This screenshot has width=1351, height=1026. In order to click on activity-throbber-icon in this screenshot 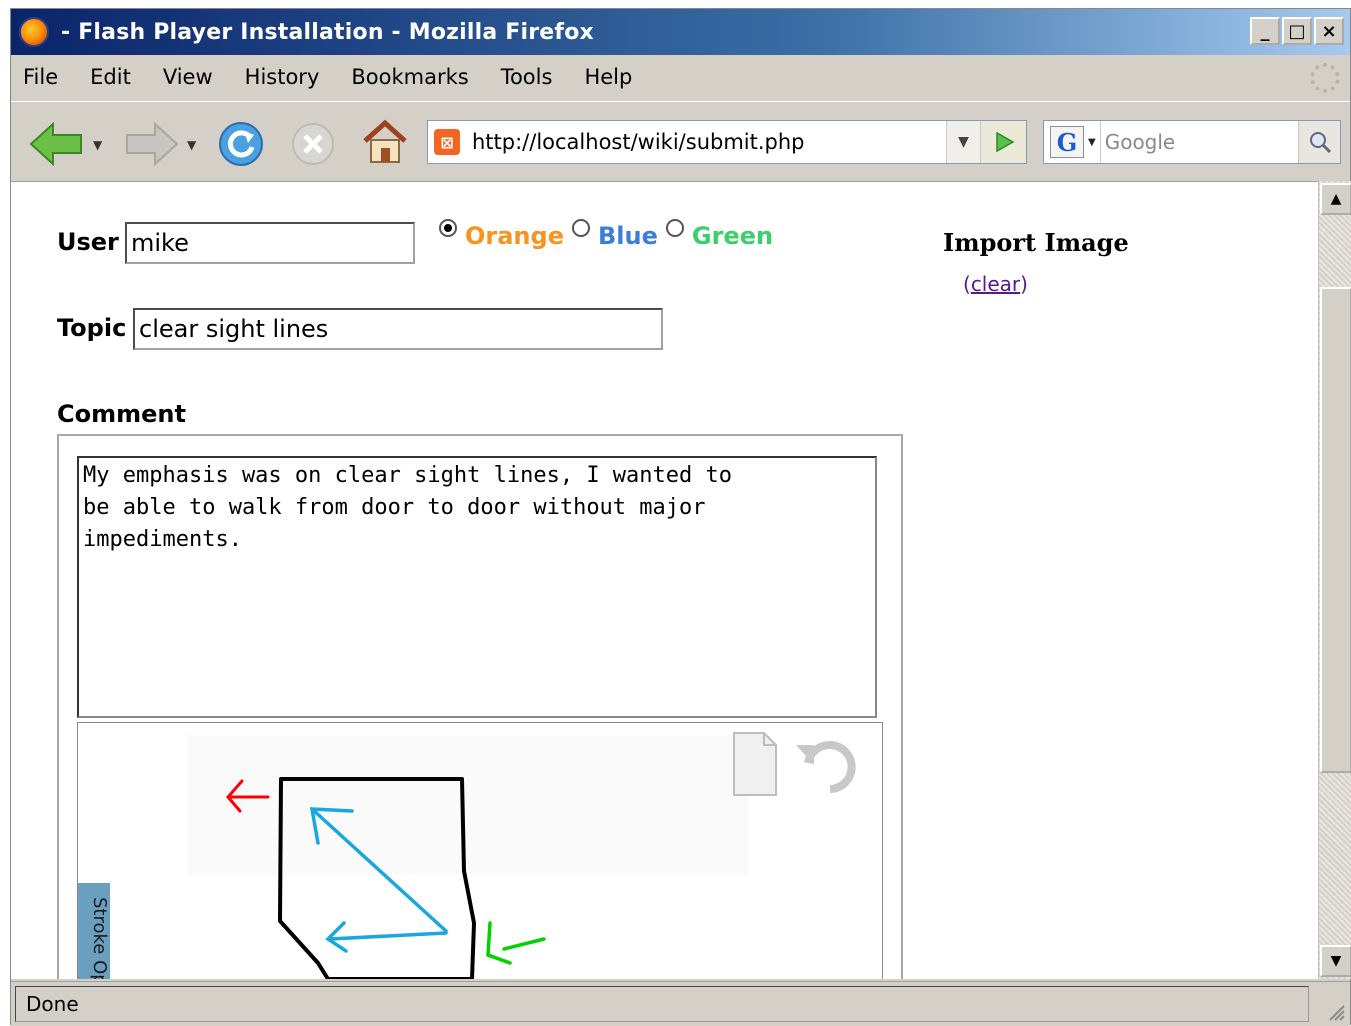, I will do `click(1325, 78)`.